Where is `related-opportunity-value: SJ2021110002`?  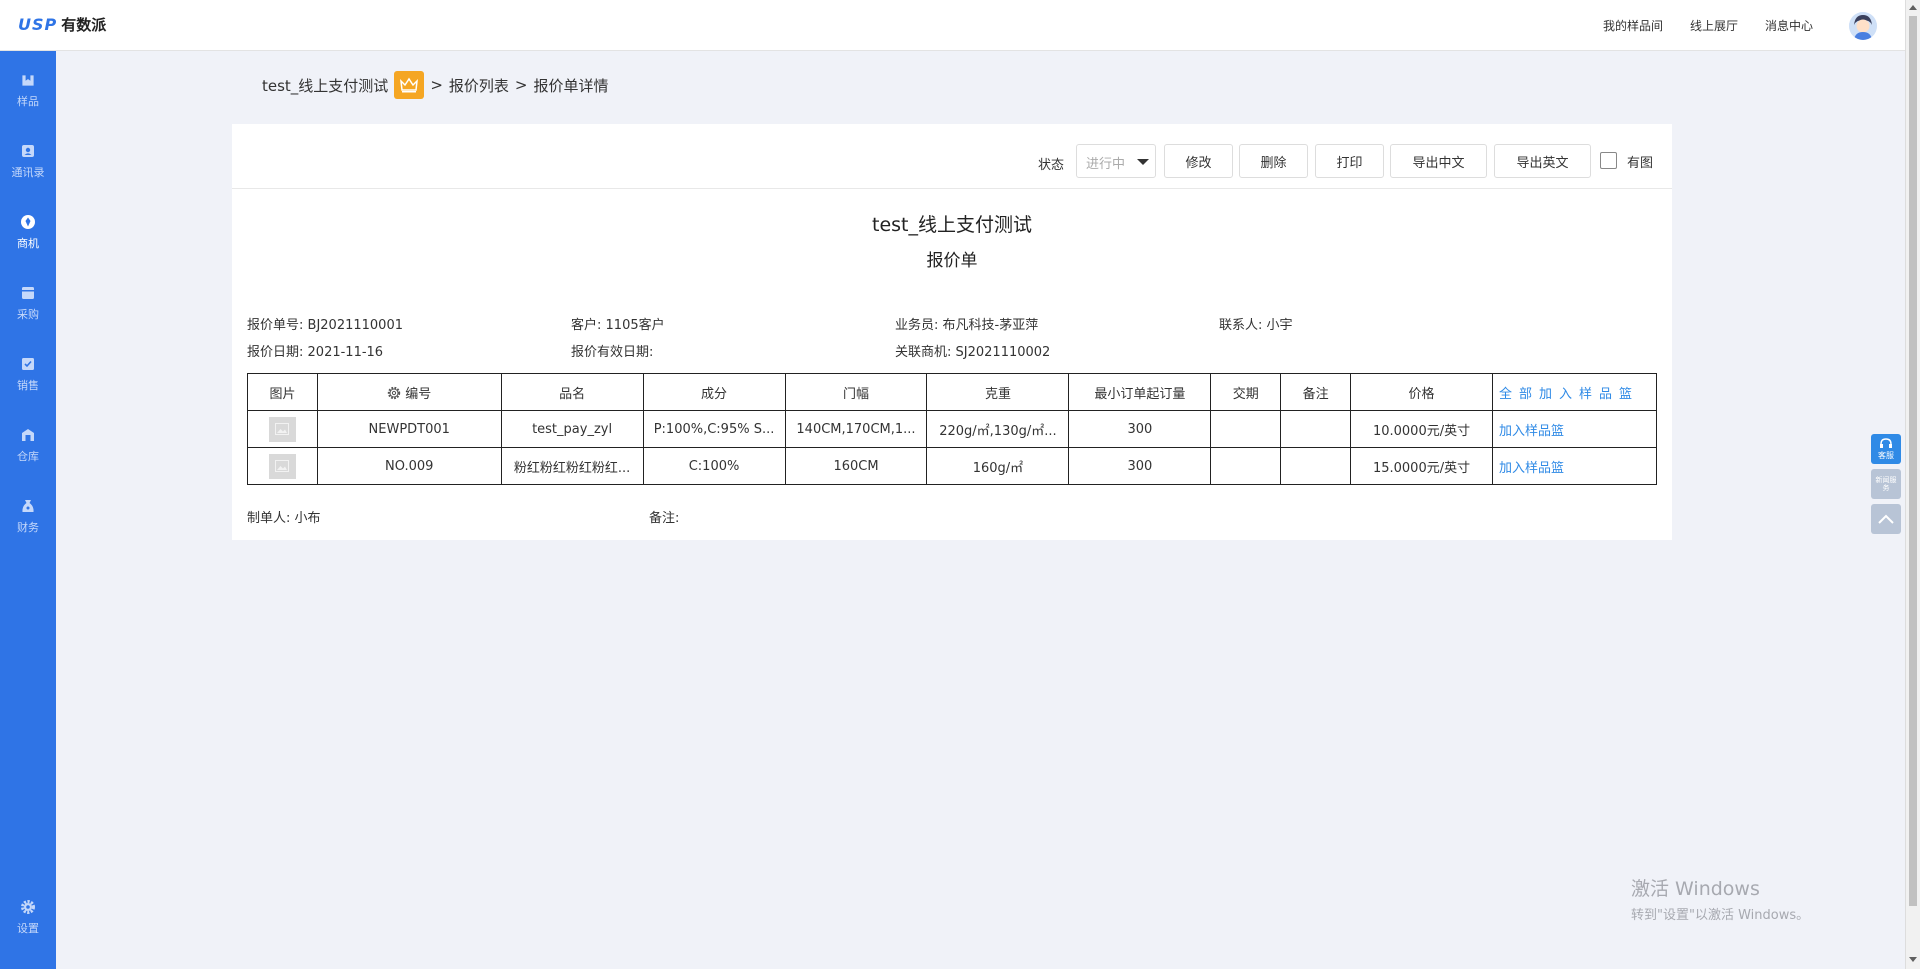 related-opportunity-value: SJ2021110002 is located at coordinates (1003, 352).